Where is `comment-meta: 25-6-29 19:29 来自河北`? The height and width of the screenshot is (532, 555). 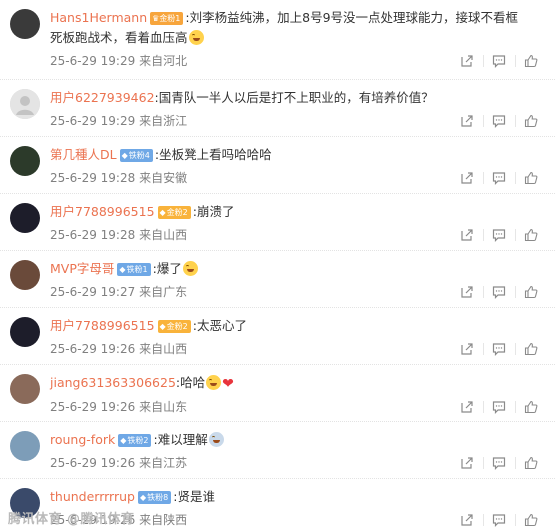
comment-meta: 25-6-29 19:29 来自河北 is located at coordinates (302, 61).